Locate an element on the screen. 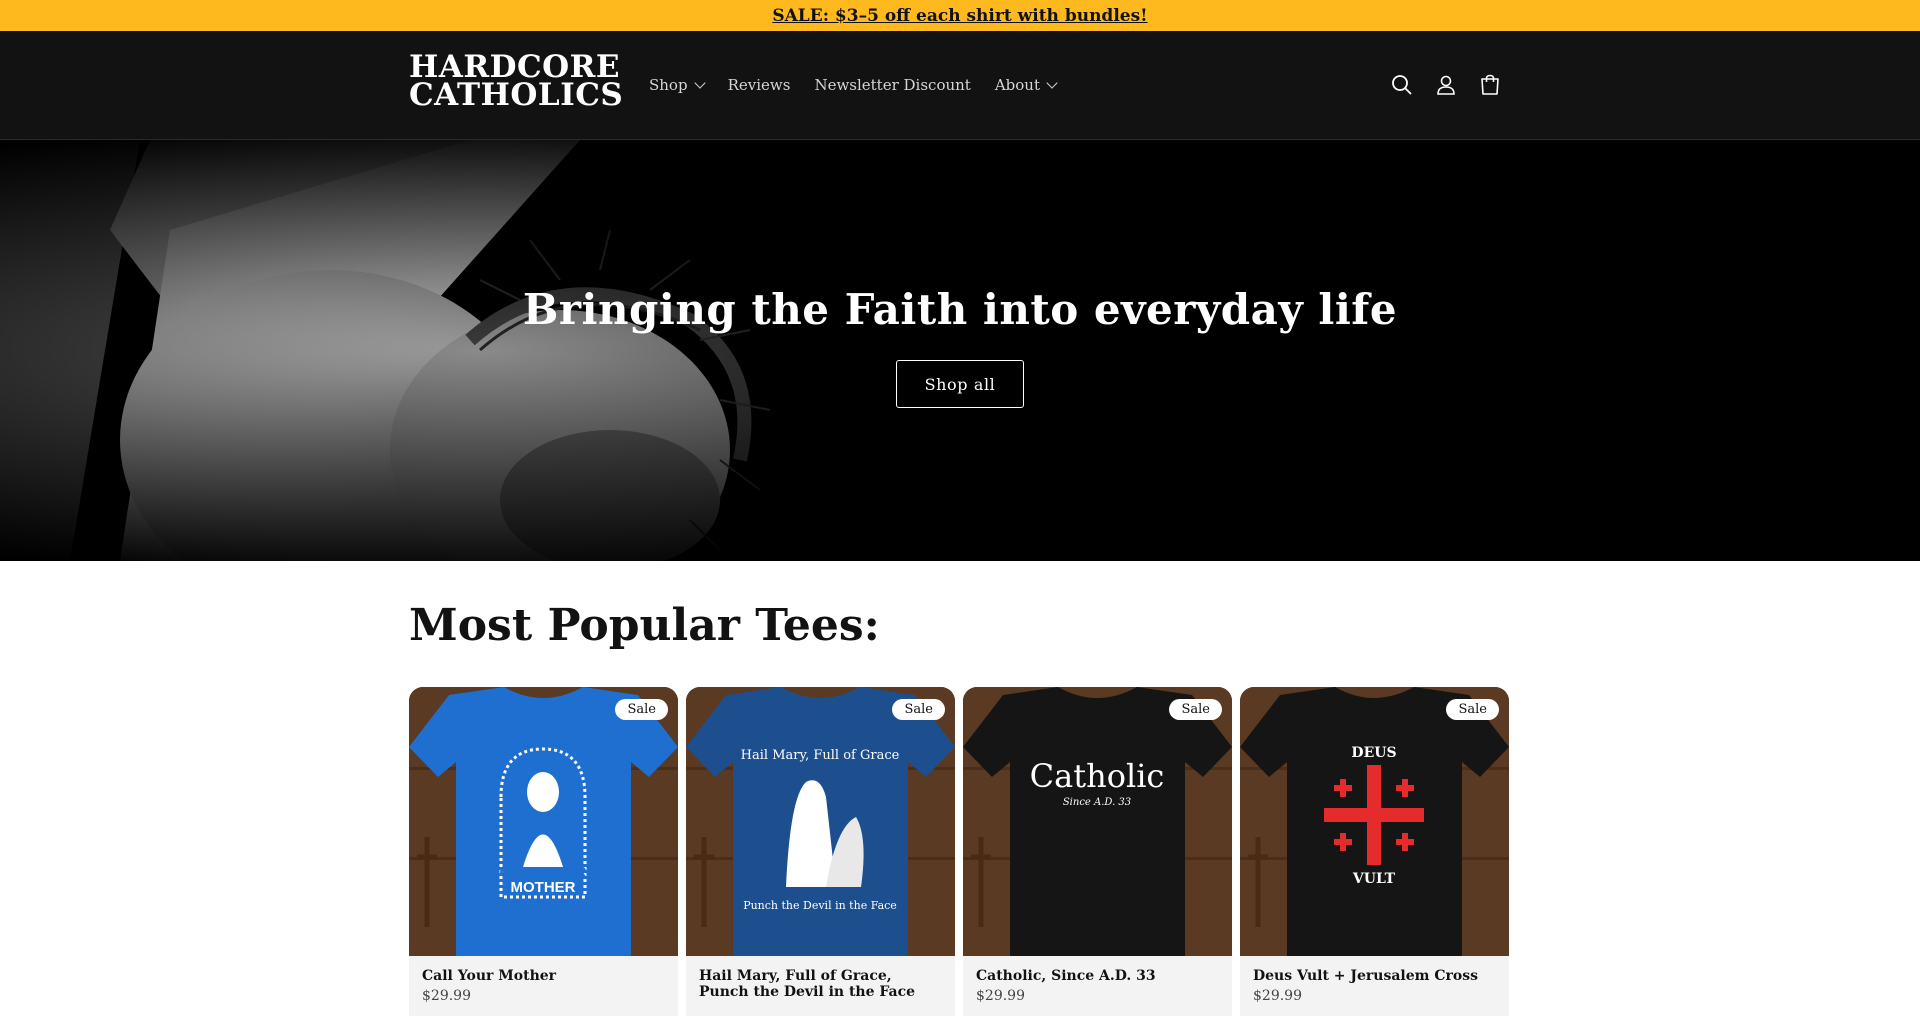 Image resolution: width=1920 pixels, height=1016 pixels. announcement-bar: SALE: $3–5 off each shirt with bundles! is located at coordinates (960, 15).